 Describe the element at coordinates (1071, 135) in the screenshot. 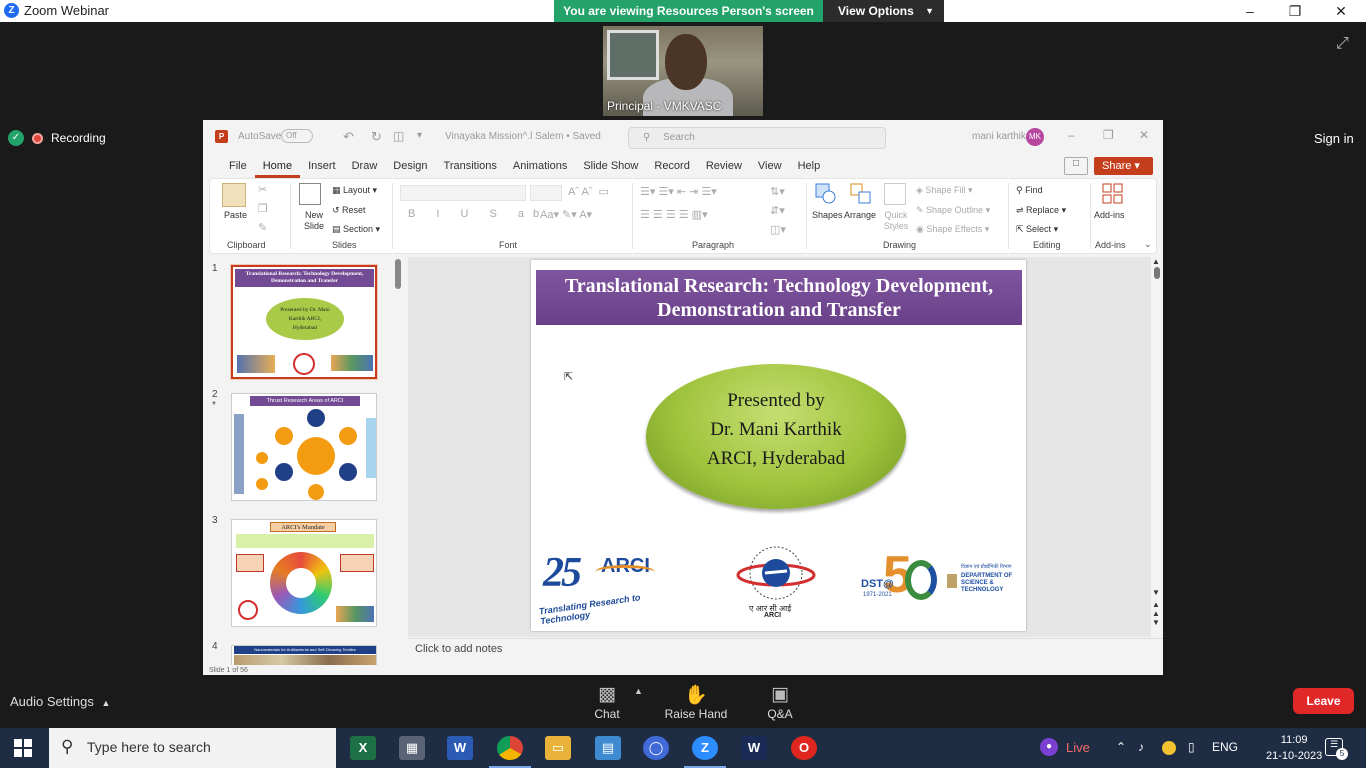

I see `ppt-minimize-icon: –` at that location.